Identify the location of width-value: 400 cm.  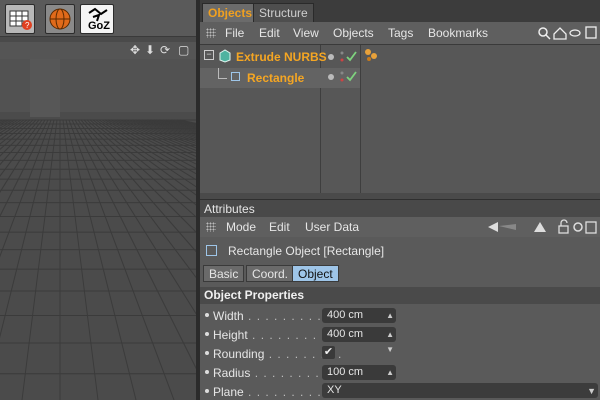
(345, 315).